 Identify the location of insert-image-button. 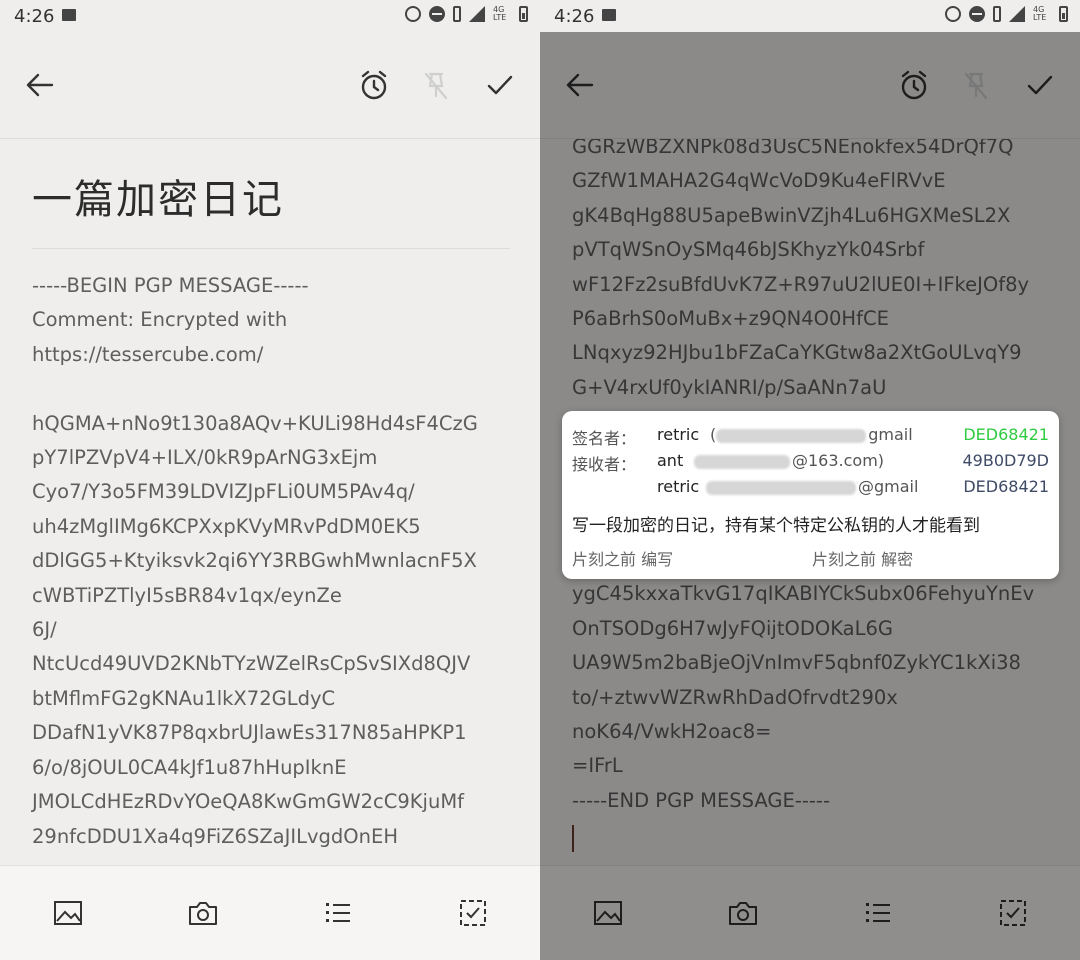
(68, 913).